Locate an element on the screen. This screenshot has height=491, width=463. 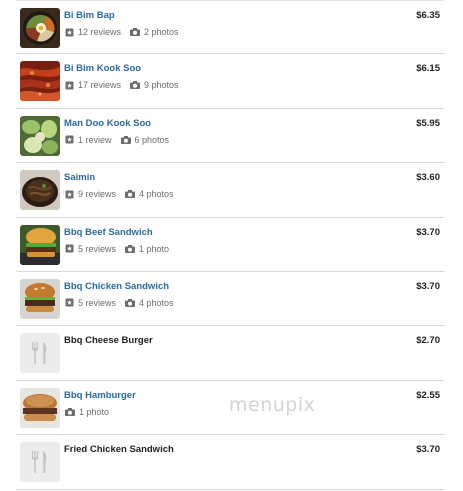
sandwich-photo is located at coordinates (40, 244).